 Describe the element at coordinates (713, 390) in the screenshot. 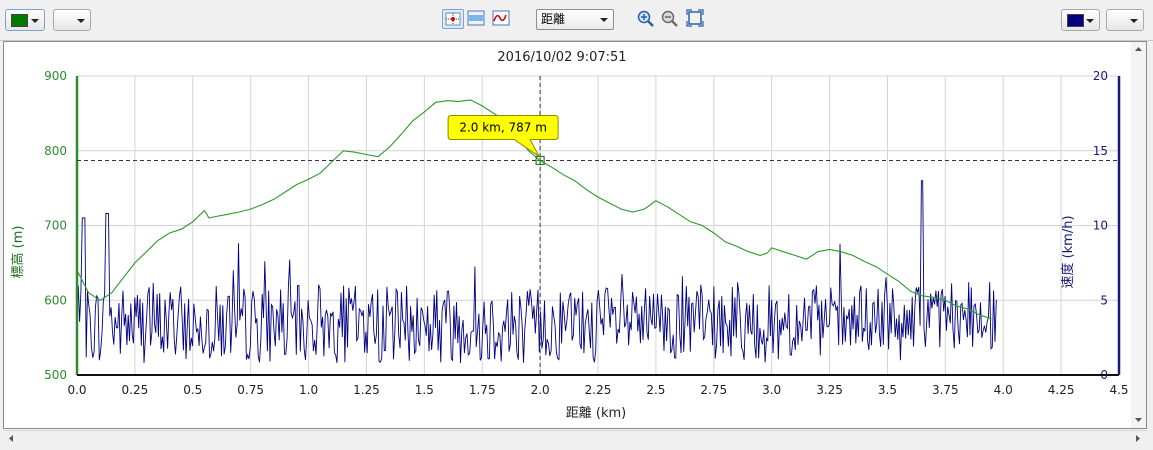

I see `x-tick-label: 2.75` at that location.